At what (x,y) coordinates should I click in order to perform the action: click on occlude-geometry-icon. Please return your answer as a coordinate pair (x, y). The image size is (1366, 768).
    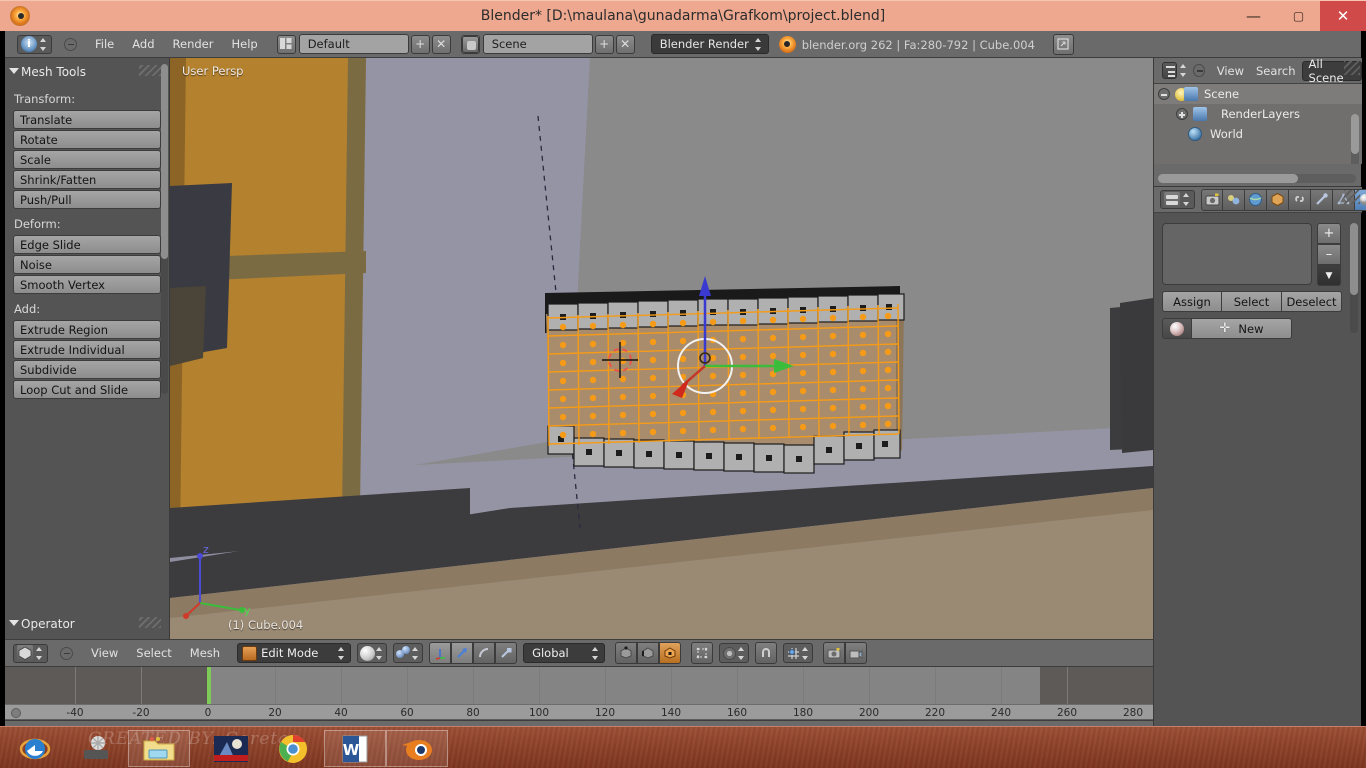
    Looking at the image, I should click on (702, 653).